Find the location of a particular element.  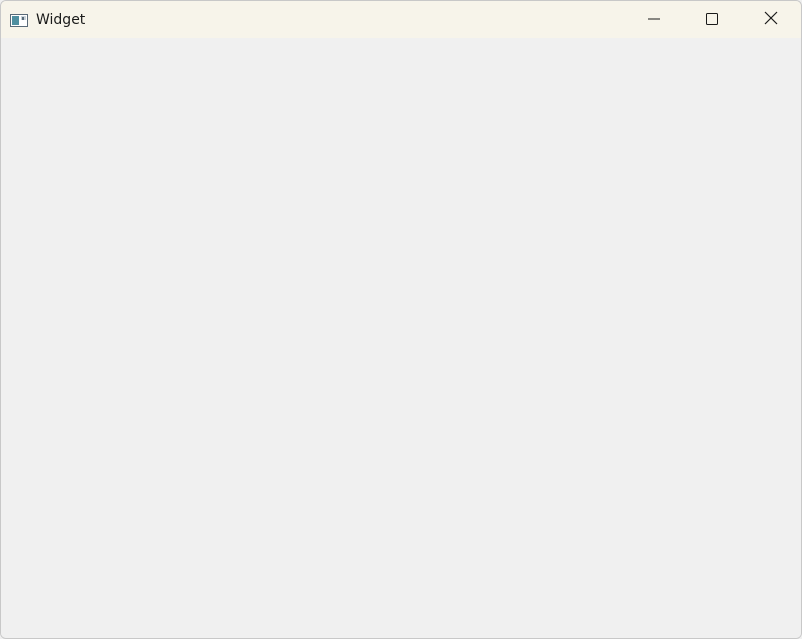

window-title: Widget is located at coordinates (61, 20).